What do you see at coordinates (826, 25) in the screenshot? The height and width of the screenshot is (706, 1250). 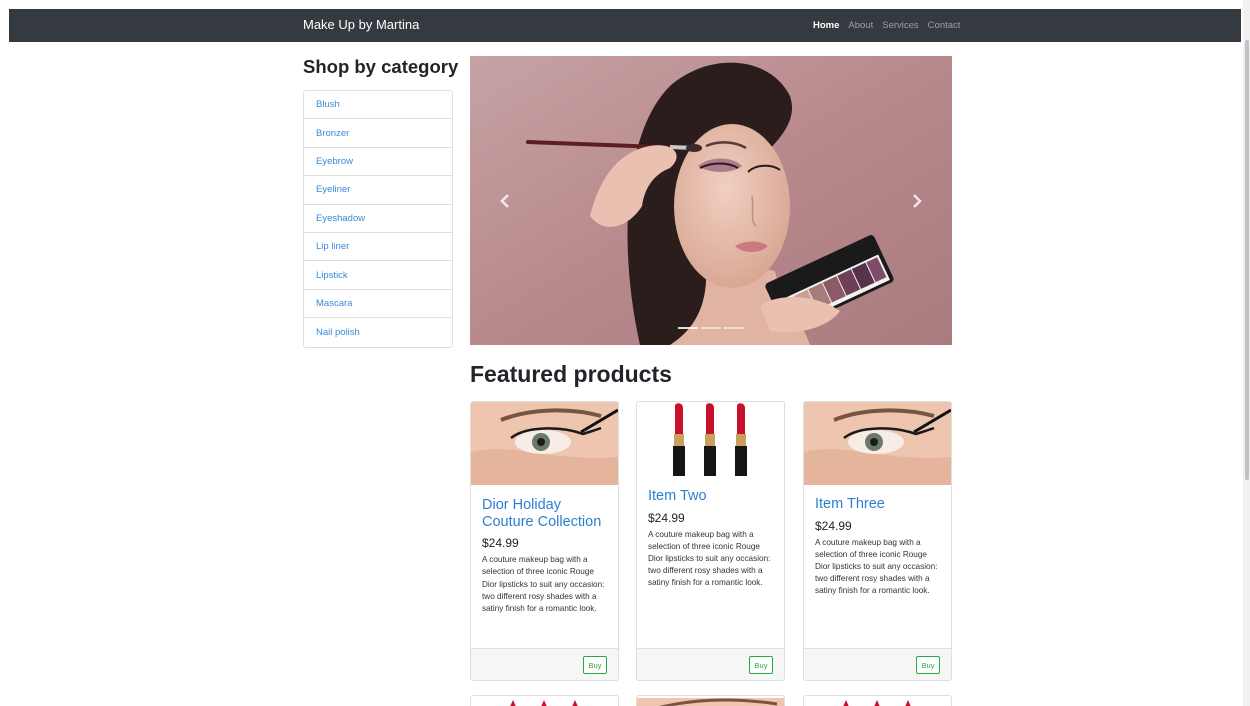 I see `nav-link-home: Home` at bounding box center [826, 25].